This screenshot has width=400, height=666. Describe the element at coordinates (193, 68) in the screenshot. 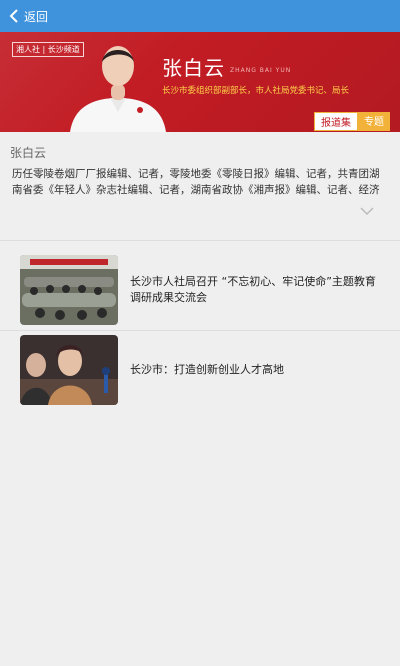

I see `profile-name: 张白云` at that location.